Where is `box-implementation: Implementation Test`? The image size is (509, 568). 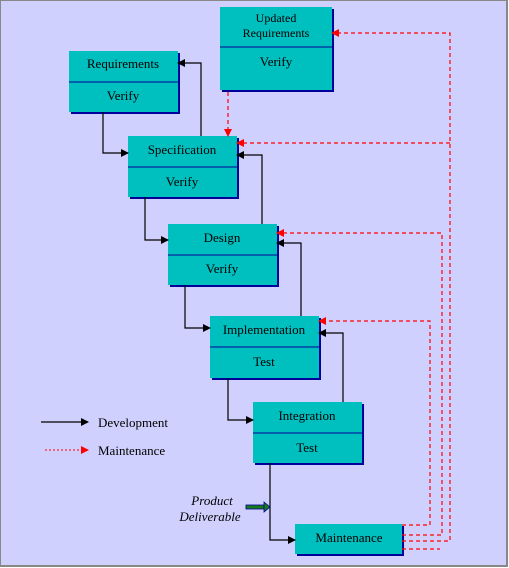 box-implementation: Implementation Test is located at coordinates (265, 348).